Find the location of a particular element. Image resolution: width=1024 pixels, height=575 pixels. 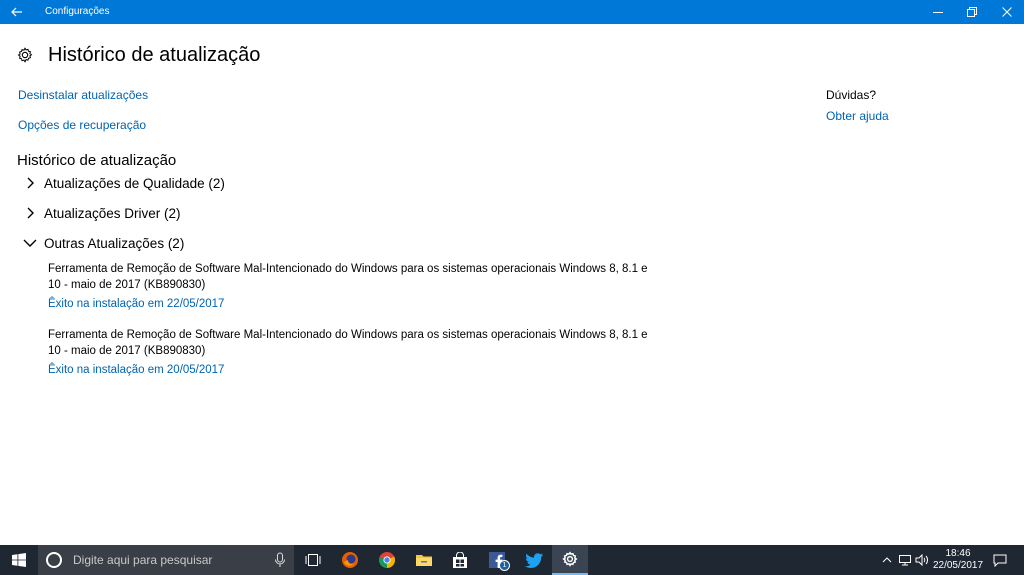

restore-icon is located at coordinates (972, 12).